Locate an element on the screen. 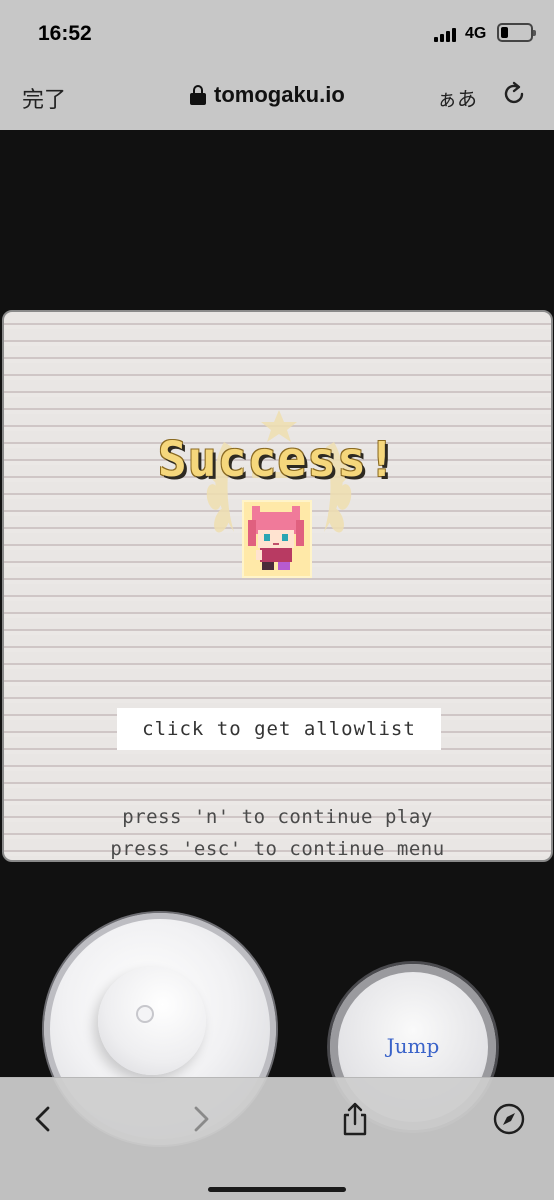 The image size is (554, 1200). chevron-left-icon is located at coordinates (43, 1119).